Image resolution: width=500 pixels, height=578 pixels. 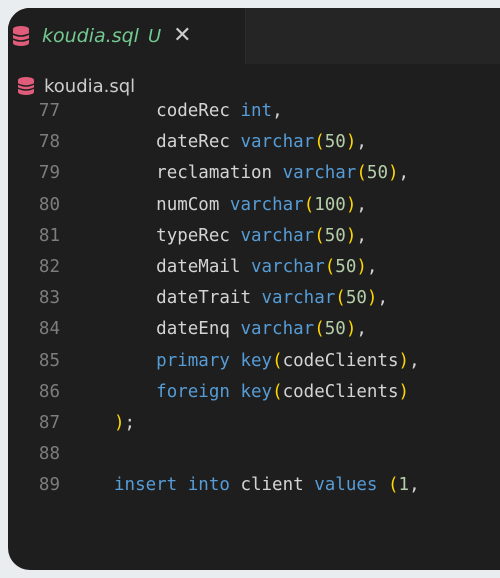 I want to click on code-token: dateRec, so click(x=198, y=142).